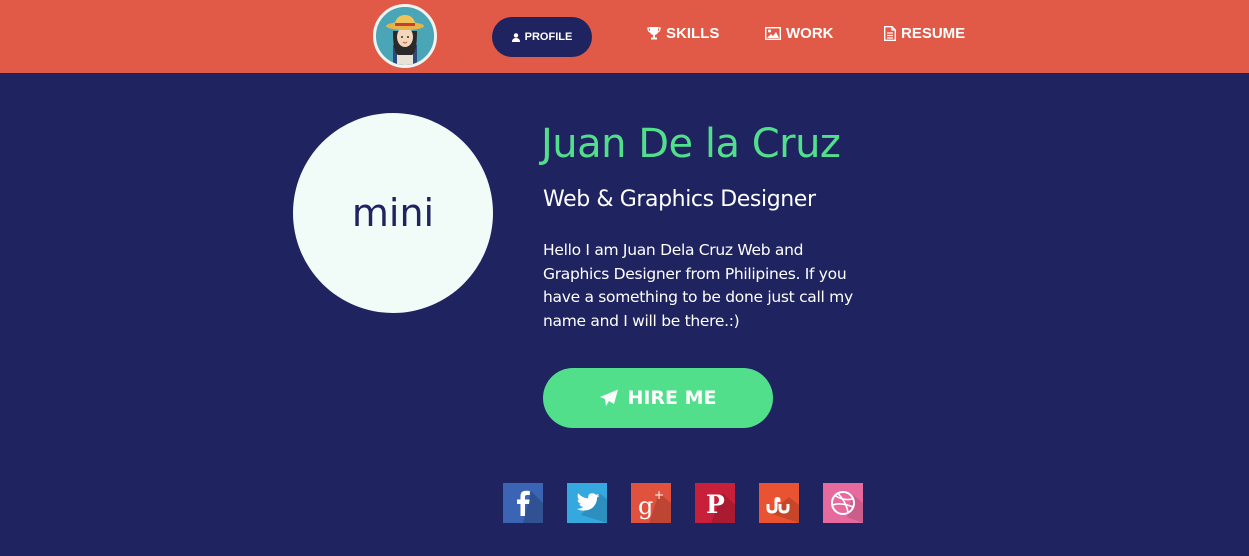 The image size is (1249, 556). I want to click on woman-avatar-icon, so click(405, 36).